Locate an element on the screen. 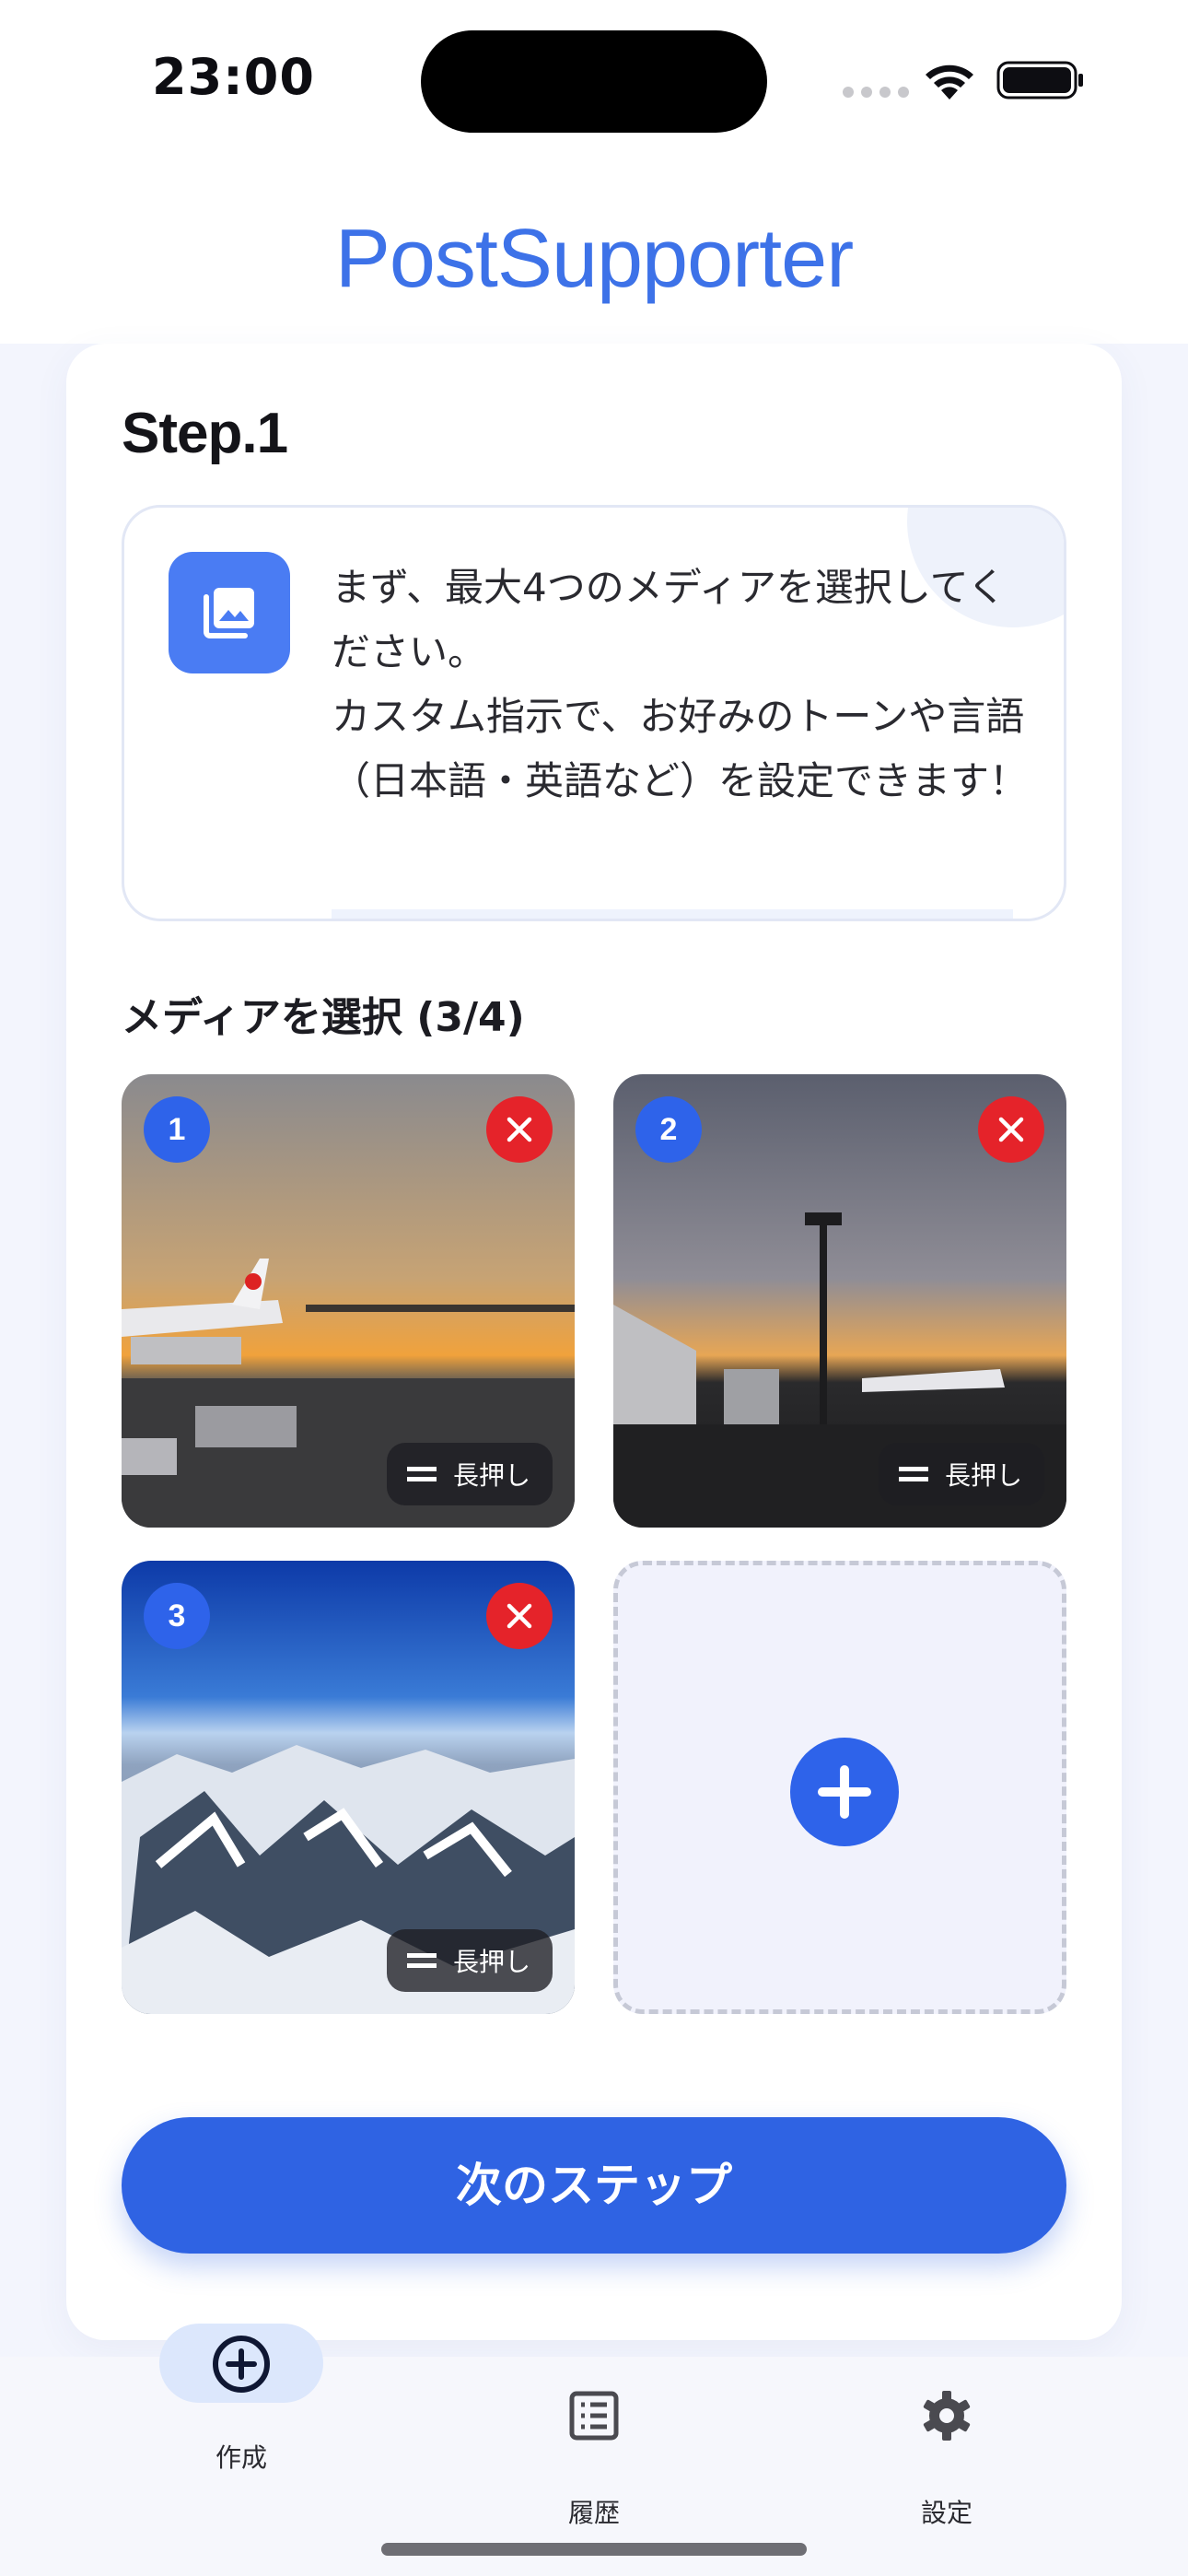 The height and width of the screenshot is (2576, 1188). step-title: Step.1 is located at coordinates (205, 433).